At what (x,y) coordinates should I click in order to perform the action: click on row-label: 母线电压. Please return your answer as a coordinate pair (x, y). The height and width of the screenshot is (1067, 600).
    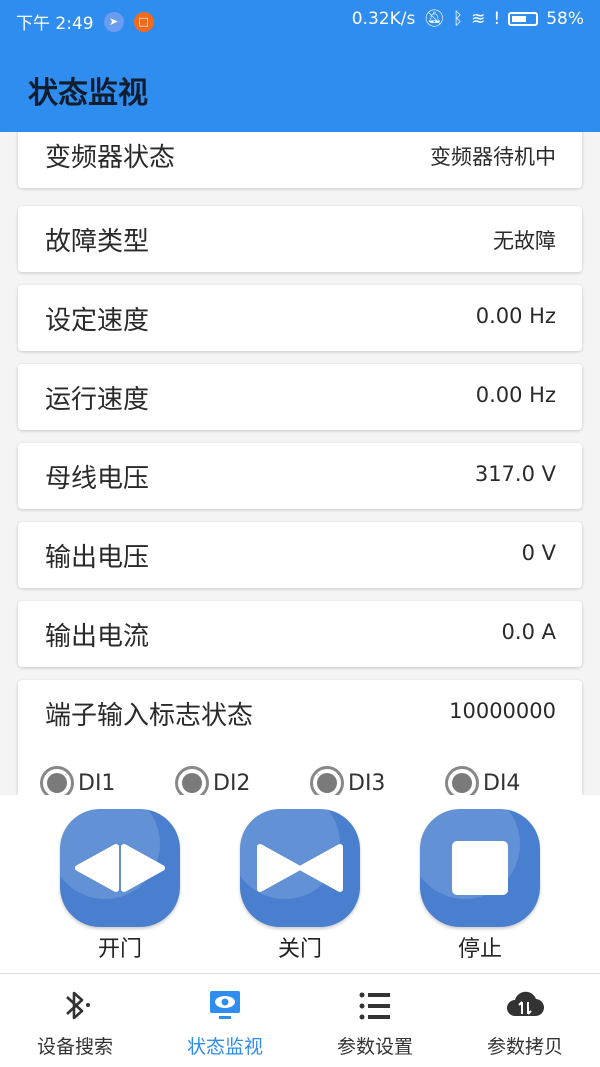
    Looking at the image, I should click on (97, 479).